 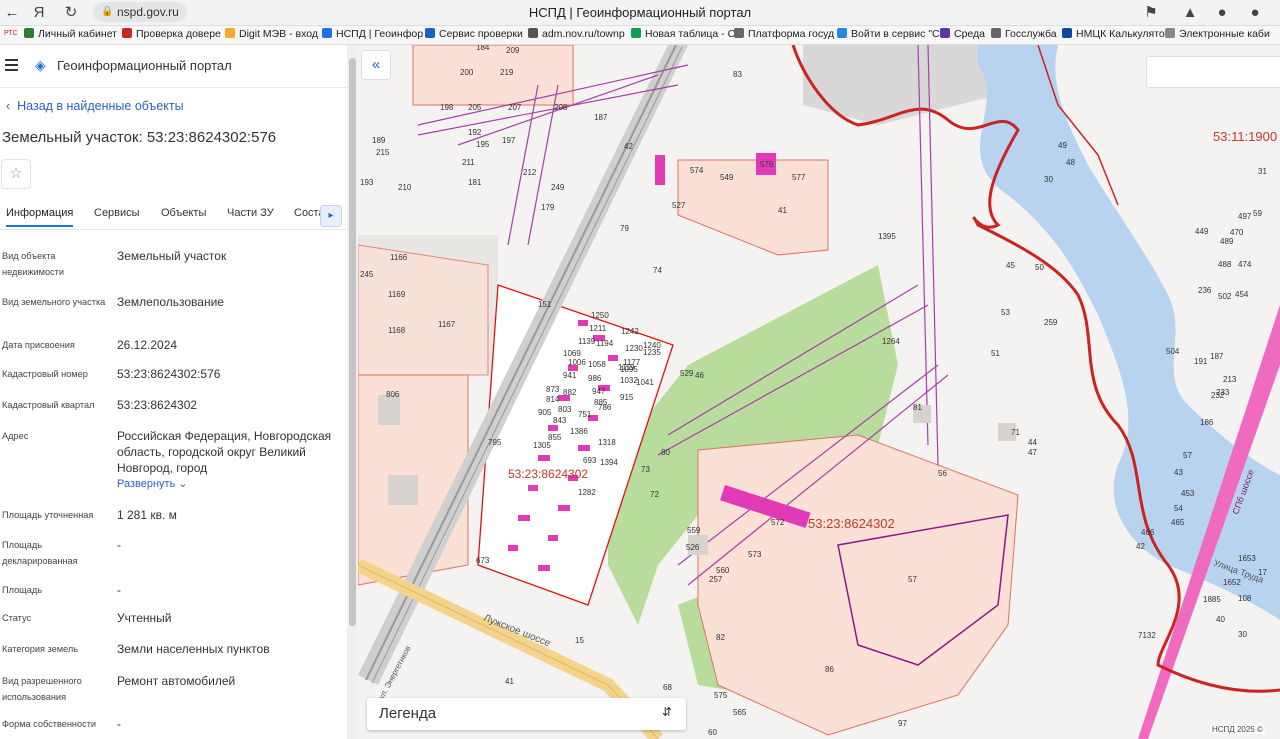 What do you see at coordinates (1148, 532) in the screenshot?
I see `parcel-number-label: 466` at bounding box center [1148, 532].